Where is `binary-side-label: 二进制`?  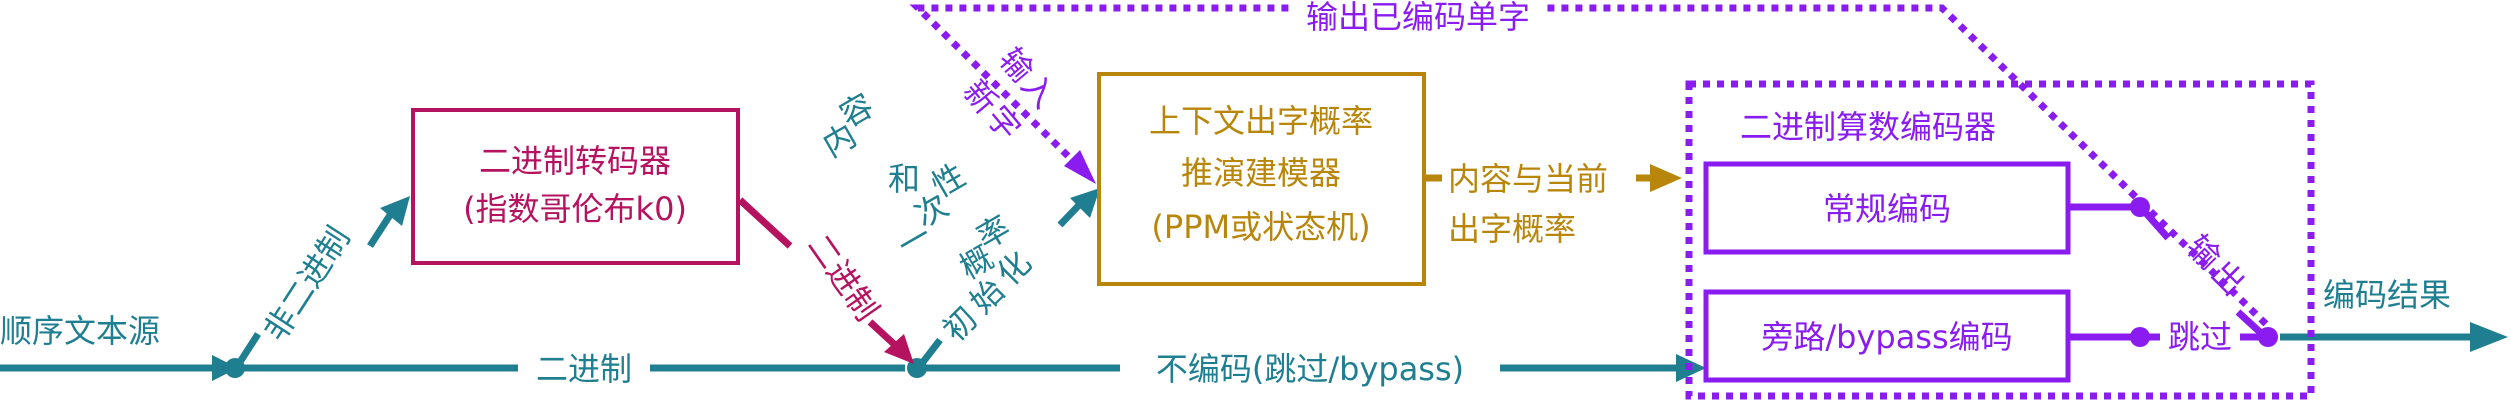
binary-side-label: 二进制 is located at coordinates (843, 277).